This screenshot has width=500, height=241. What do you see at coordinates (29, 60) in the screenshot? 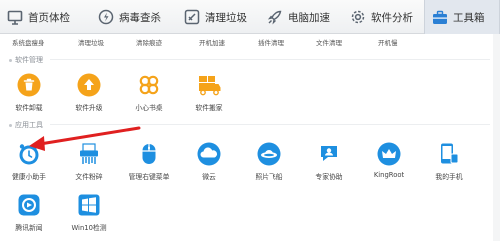
I see `section-title-text: 软件管理` at bounding box center [29, 60].